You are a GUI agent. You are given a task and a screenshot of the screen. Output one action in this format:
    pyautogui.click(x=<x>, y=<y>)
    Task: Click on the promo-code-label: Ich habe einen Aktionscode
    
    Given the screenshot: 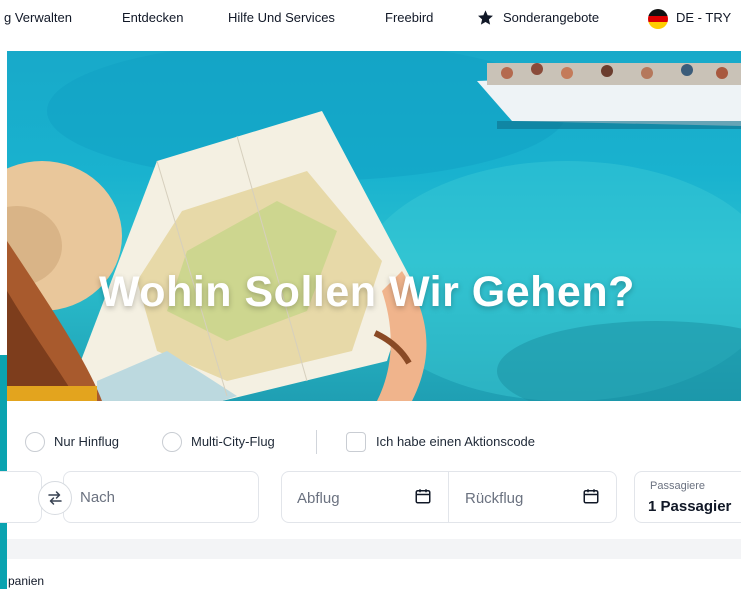 What is the action you would take?
    pyautogui.click(x=456, y=441)
    